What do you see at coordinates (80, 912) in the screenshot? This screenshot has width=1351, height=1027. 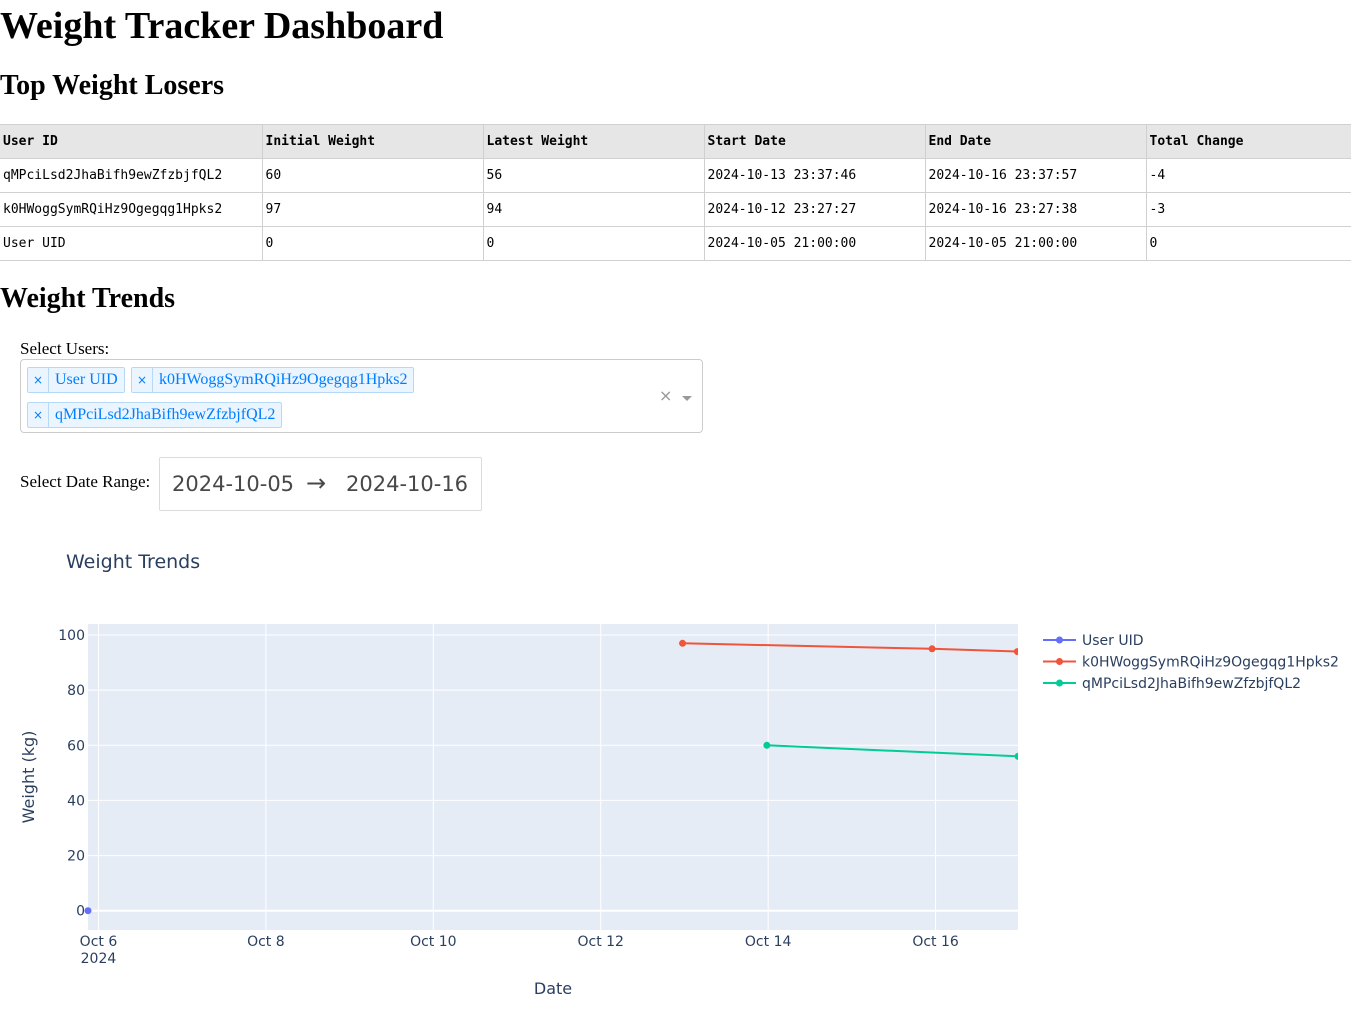 I see `y-tick-label: 0` at bounding box center [80, 912].